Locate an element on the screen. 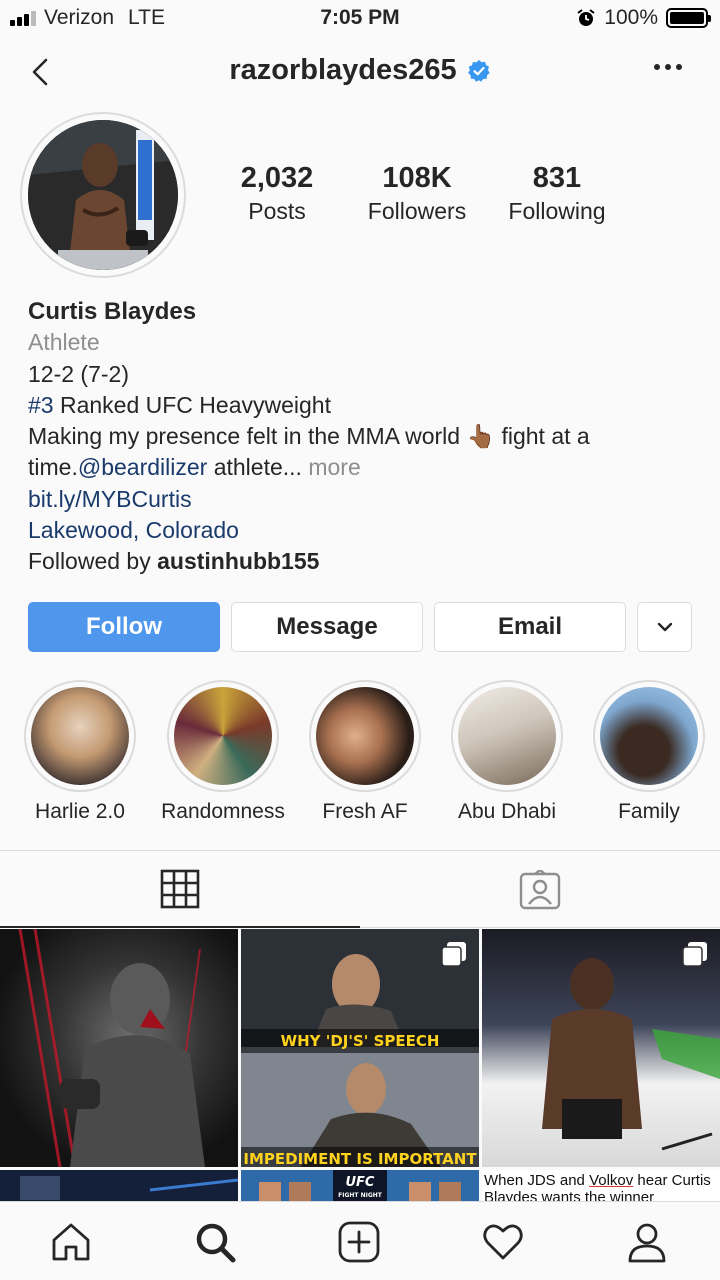  highlight-item: Randomness is located at coordinates (223, 752).